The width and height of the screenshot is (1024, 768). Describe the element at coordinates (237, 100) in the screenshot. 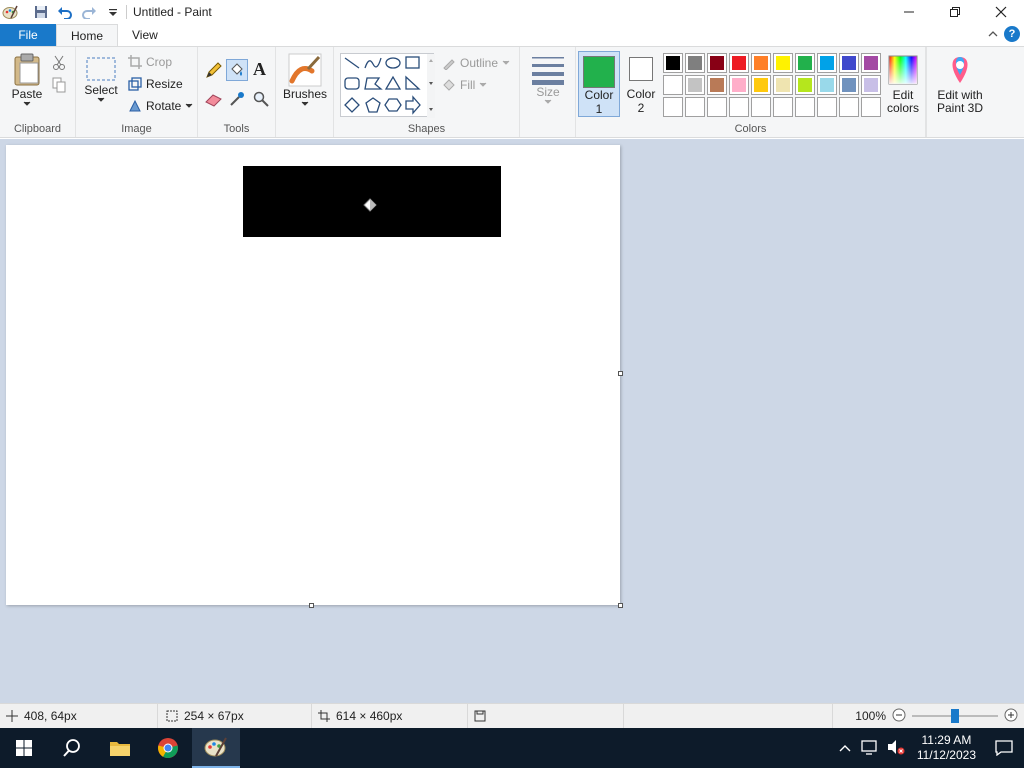

I see `color-picker-icon` at that location.